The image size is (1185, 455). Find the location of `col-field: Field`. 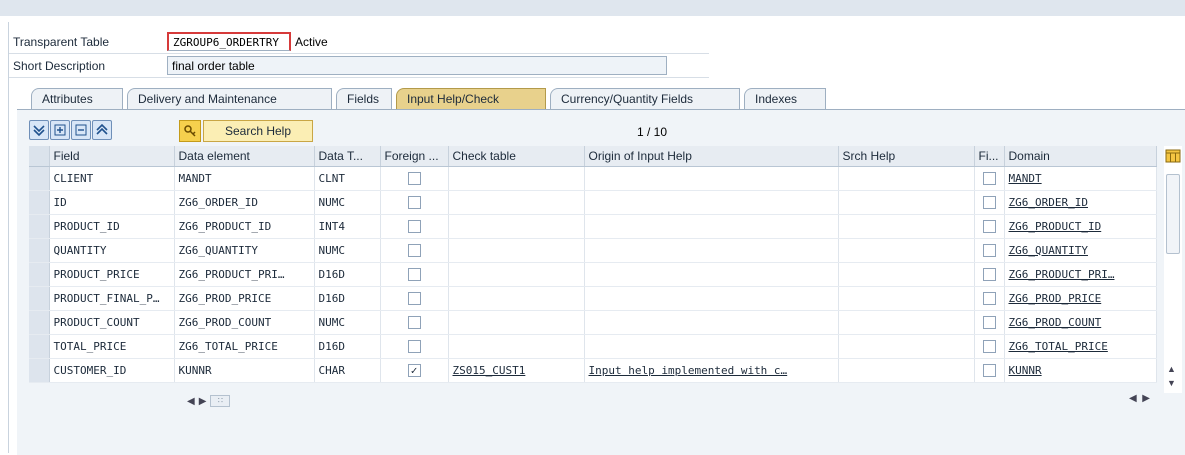

col-field: Field is located at coordinates (112, 156).